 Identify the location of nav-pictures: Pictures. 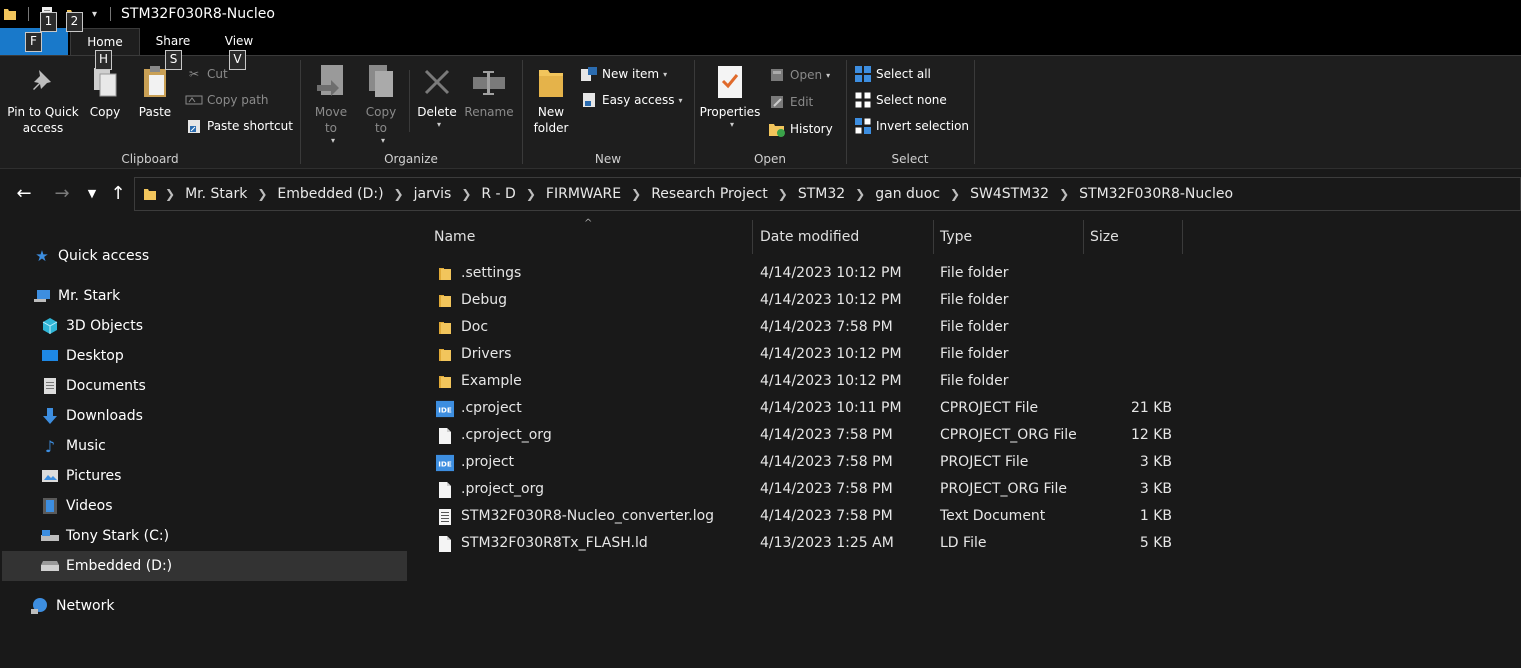
(80, 476).